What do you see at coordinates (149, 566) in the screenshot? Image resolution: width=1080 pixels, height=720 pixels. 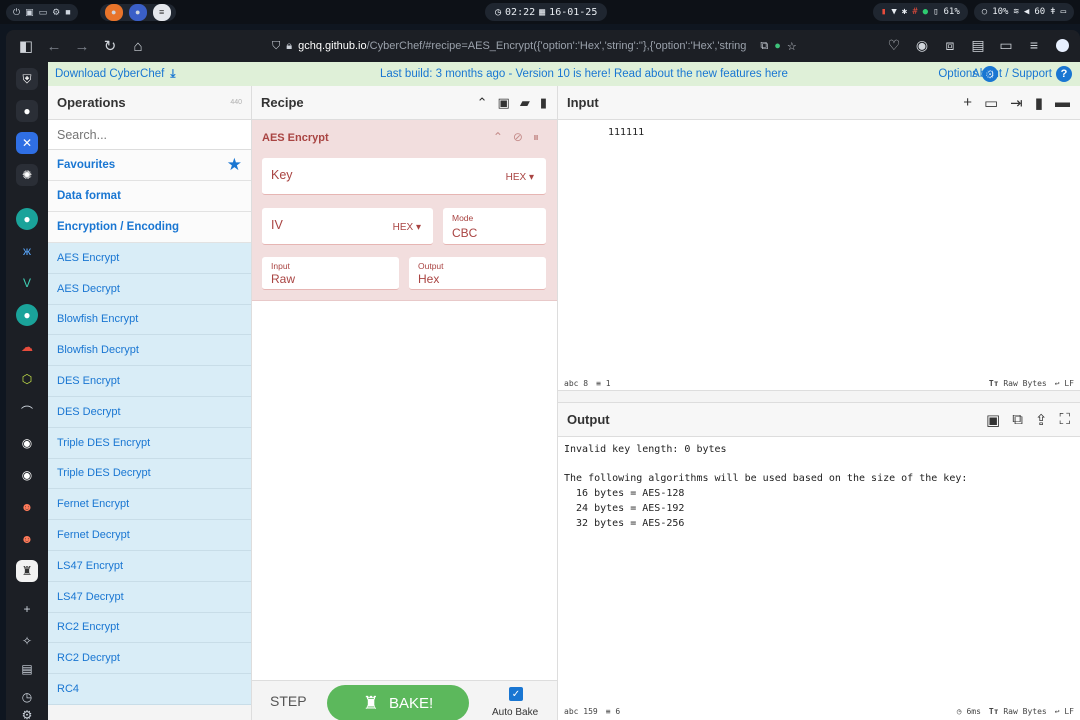 I see `op-ls47-encrypt: LS47 Encrypt` at bounding box center [149, 566].